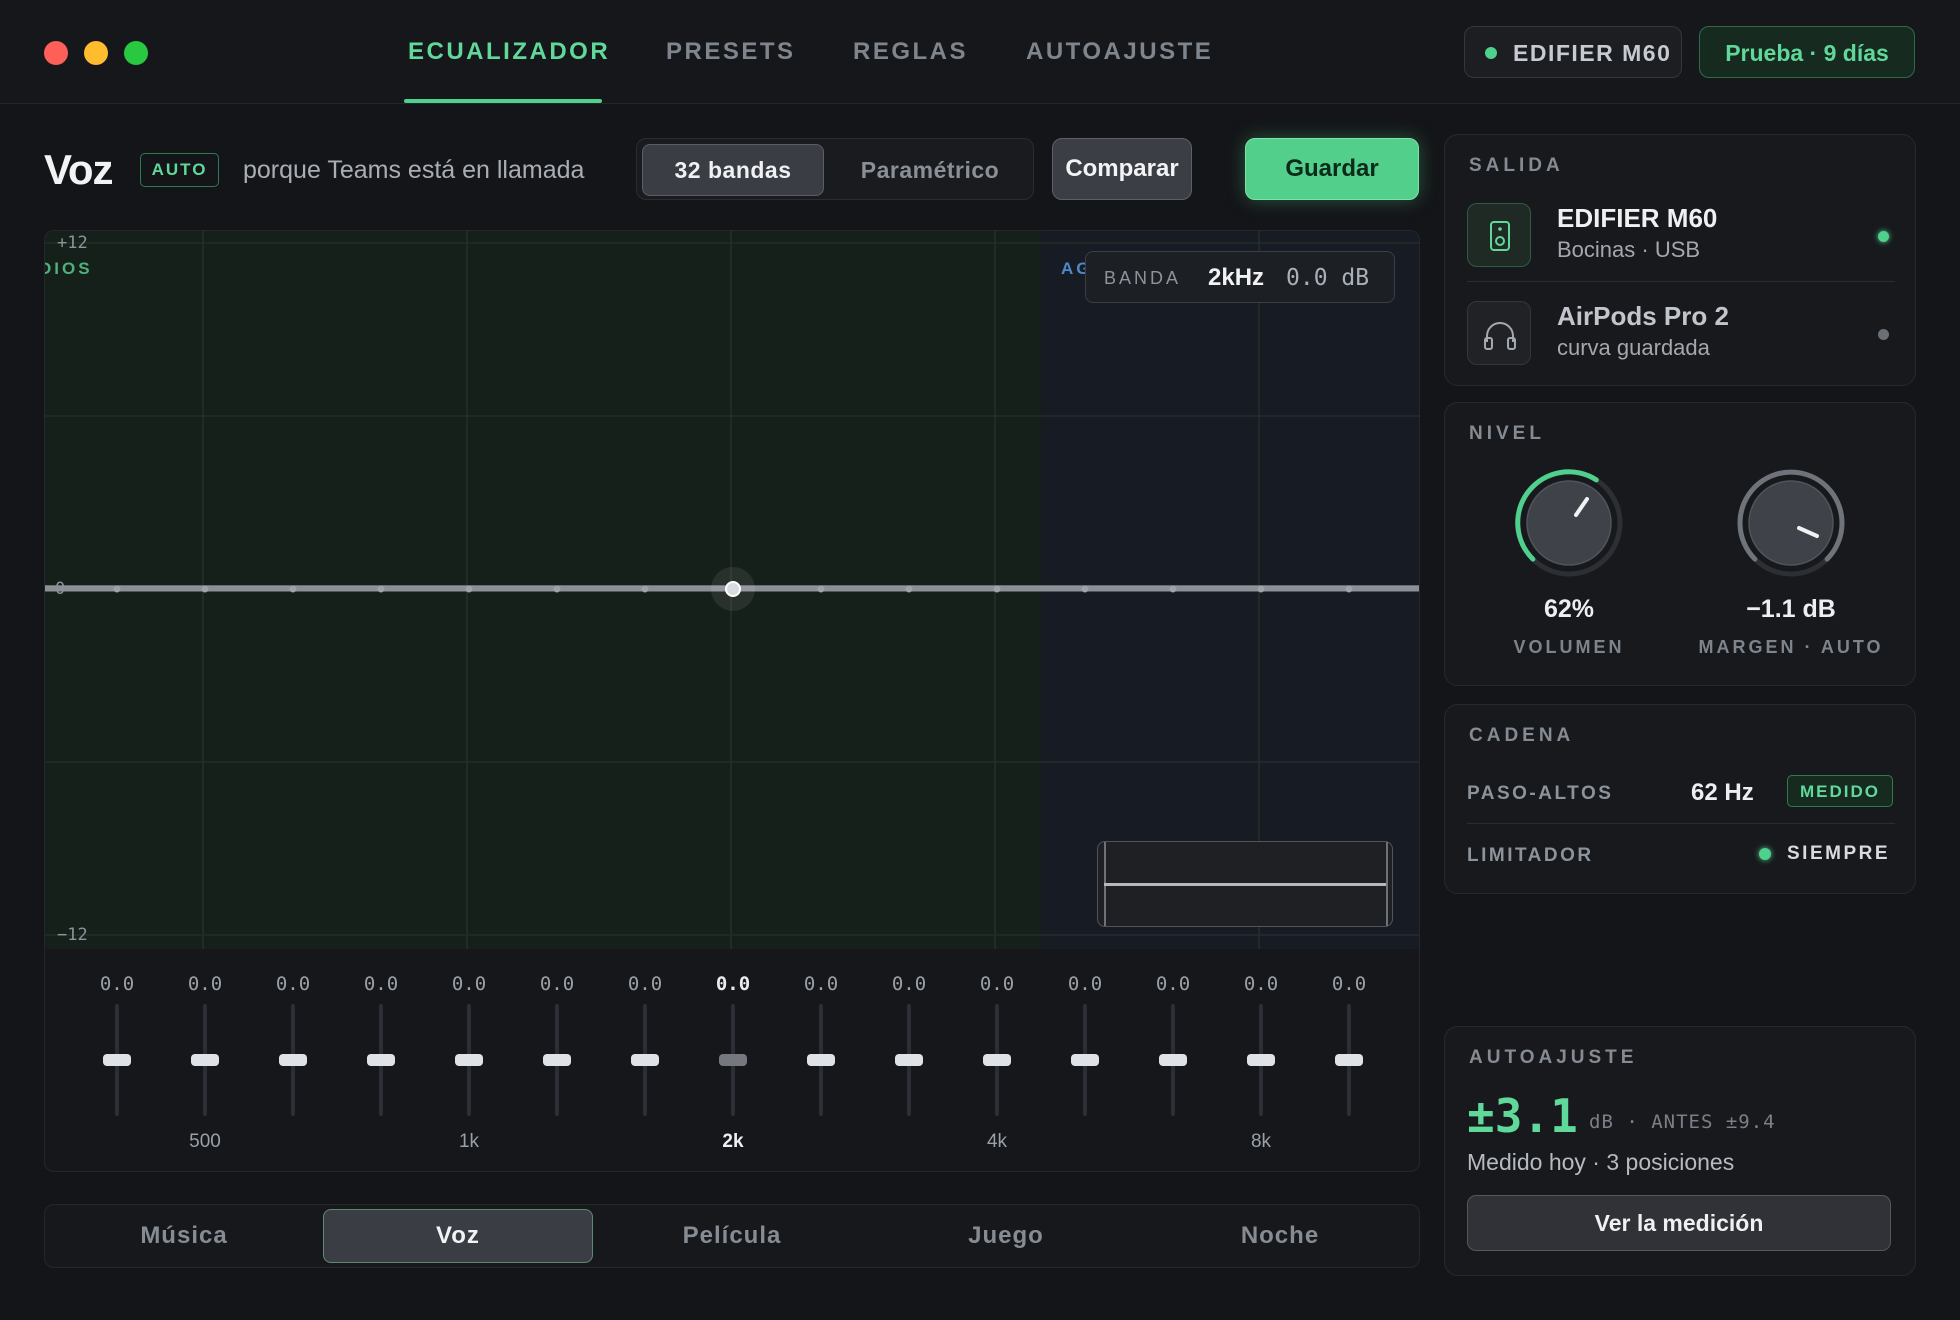 This screenshot has height=1320, width=1960. Describe the element at coordinates (1765, 854) in the screenshot. I see `limiter-status-dot` at that location.